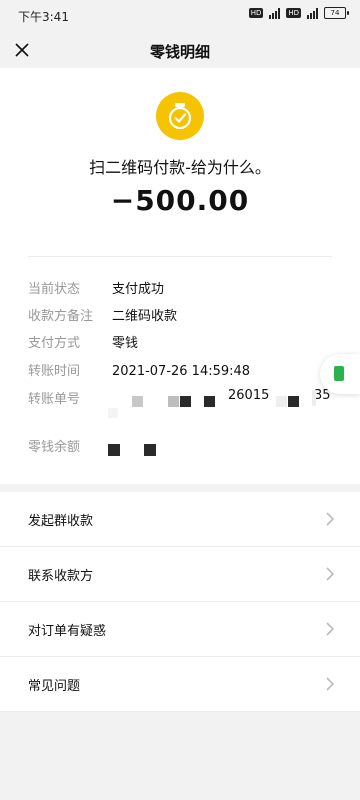 The image size is (360, 800). Describe the element at coordinates (145, 316) in the screenshot. I see `detail-value: 二维码收款` at that location.